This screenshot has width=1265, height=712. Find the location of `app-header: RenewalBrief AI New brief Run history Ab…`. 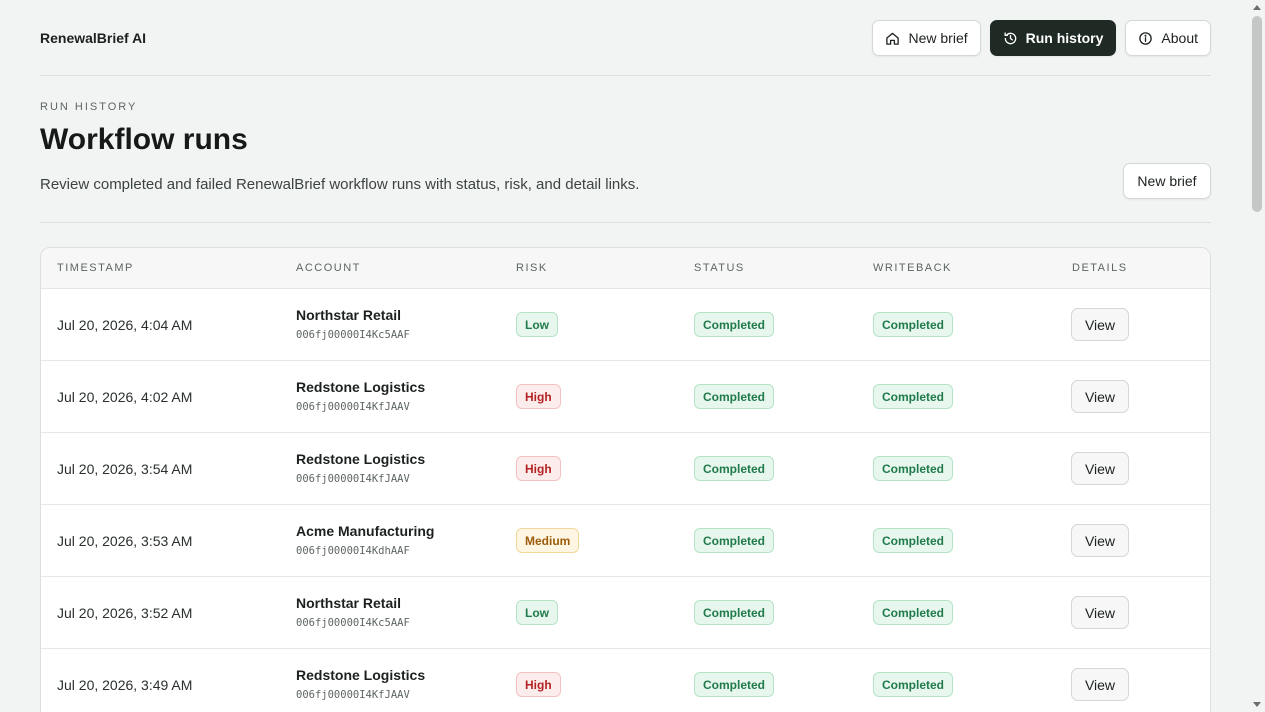

app-header: RenewalBrief AI New brief Run history Ab… is located at coordinates (625, 38).